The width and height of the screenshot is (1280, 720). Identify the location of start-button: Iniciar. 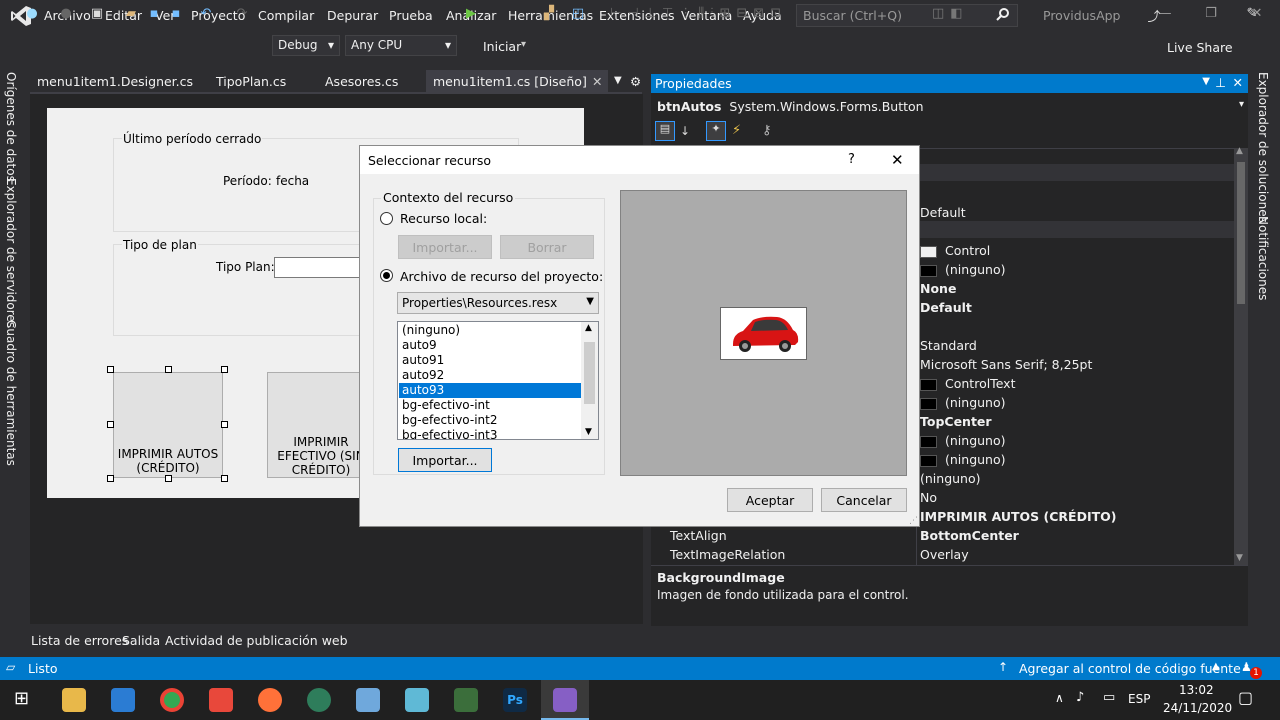
(502, 46).